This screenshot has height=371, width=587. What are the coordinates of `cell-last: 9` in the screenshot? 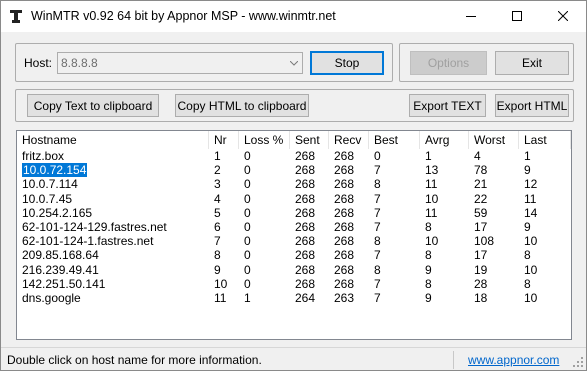 It's located at (545, 170).